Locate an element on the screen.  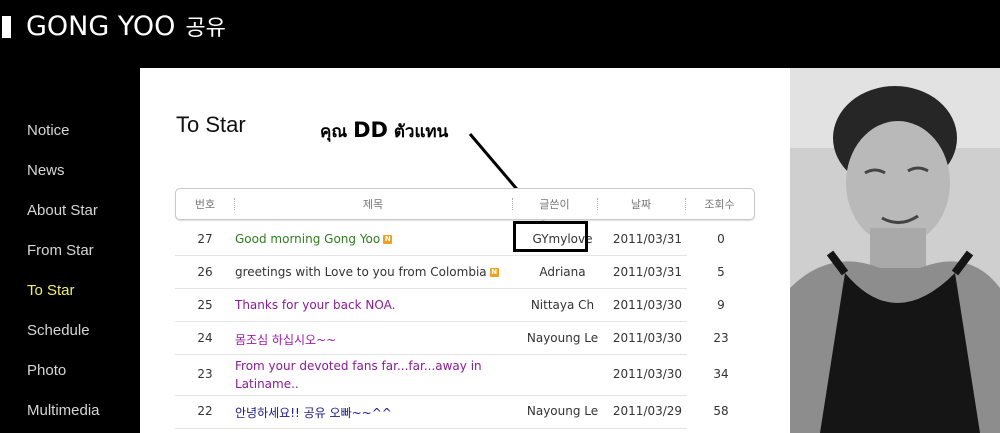
sidebar-item-notice: Notice is located at coordinates (48, 130).